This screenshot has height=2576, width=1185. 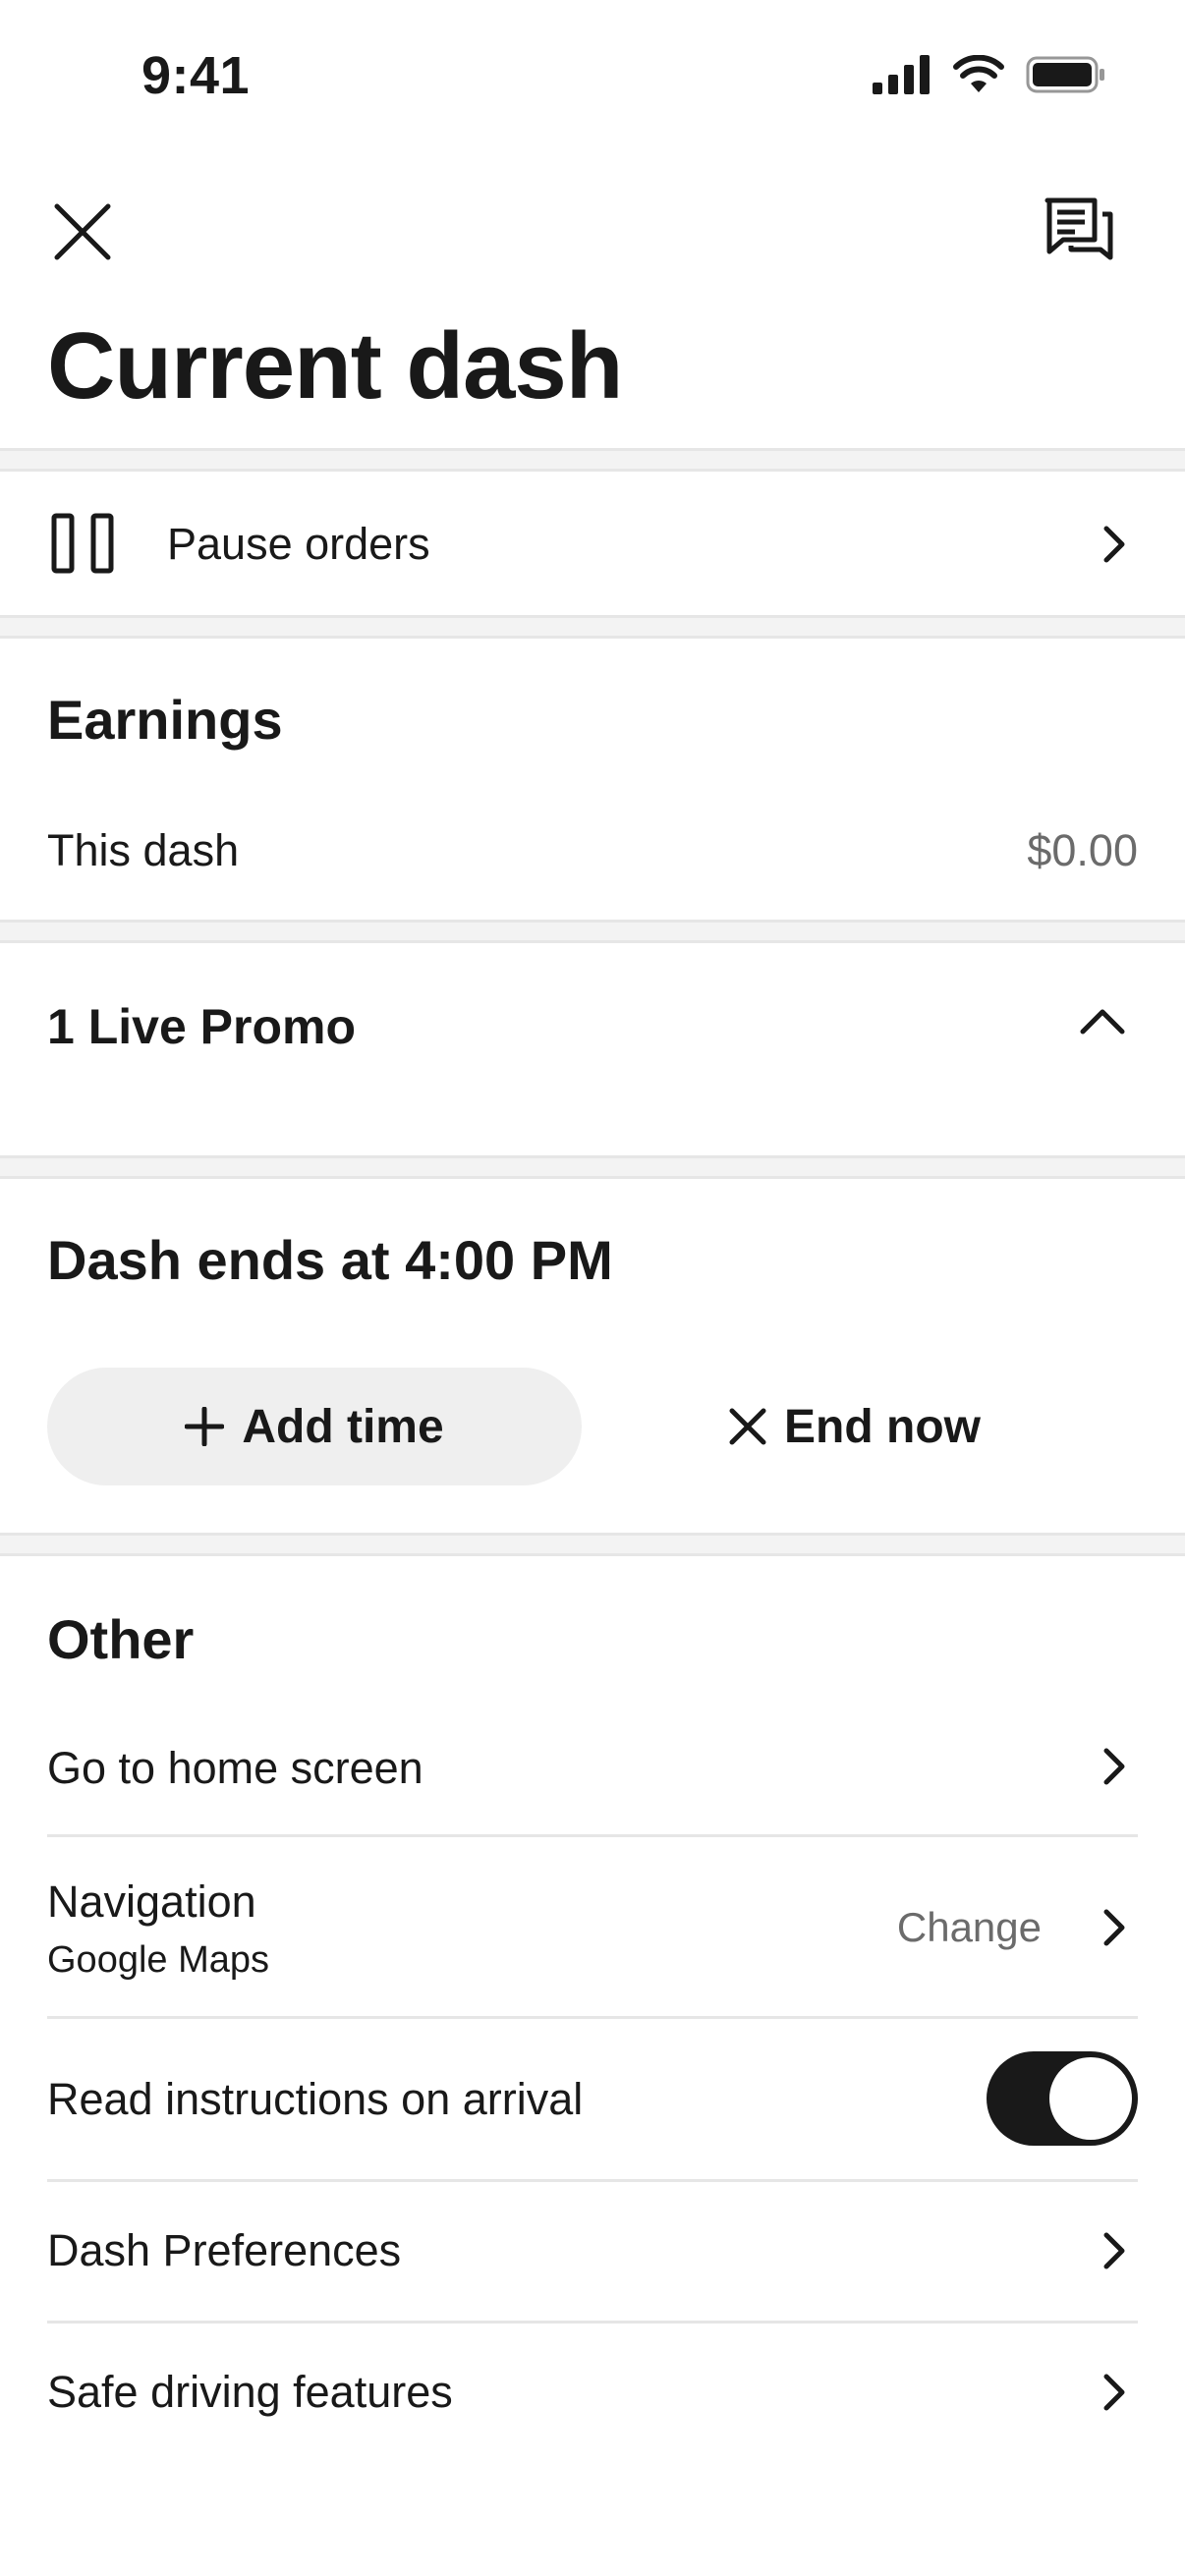 What do you see at coordinates (592, 544) in the screenshot?
I see `pause-orders-row: Pause orders` at bounding box center [592, 544].